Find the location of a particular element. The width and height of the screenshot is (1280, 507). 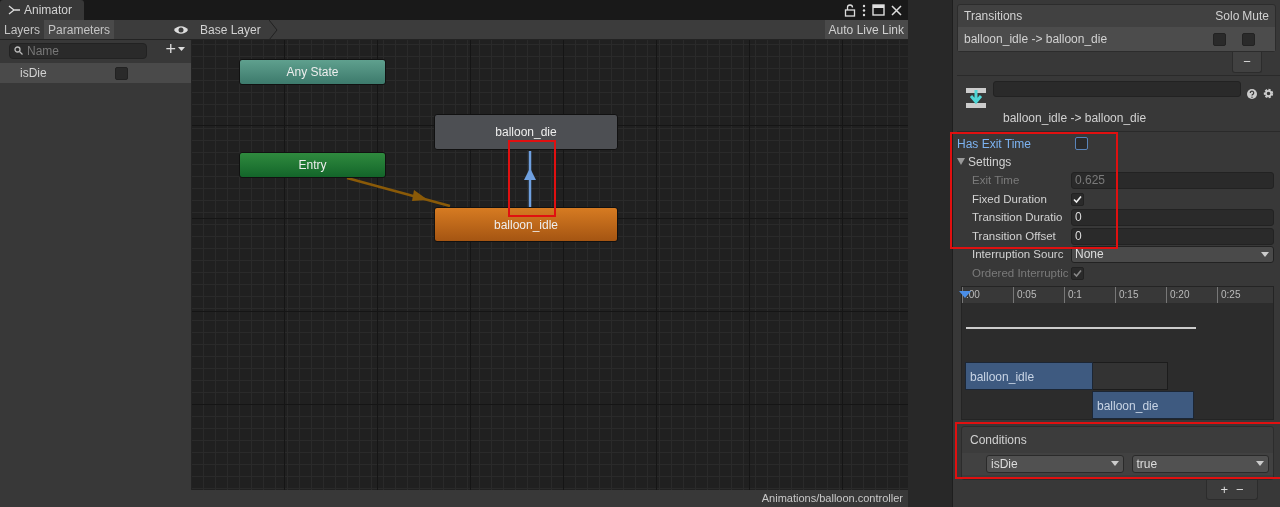

transition-title: balloon_idle -> balloon_die is located at coordinates (1075, 118).